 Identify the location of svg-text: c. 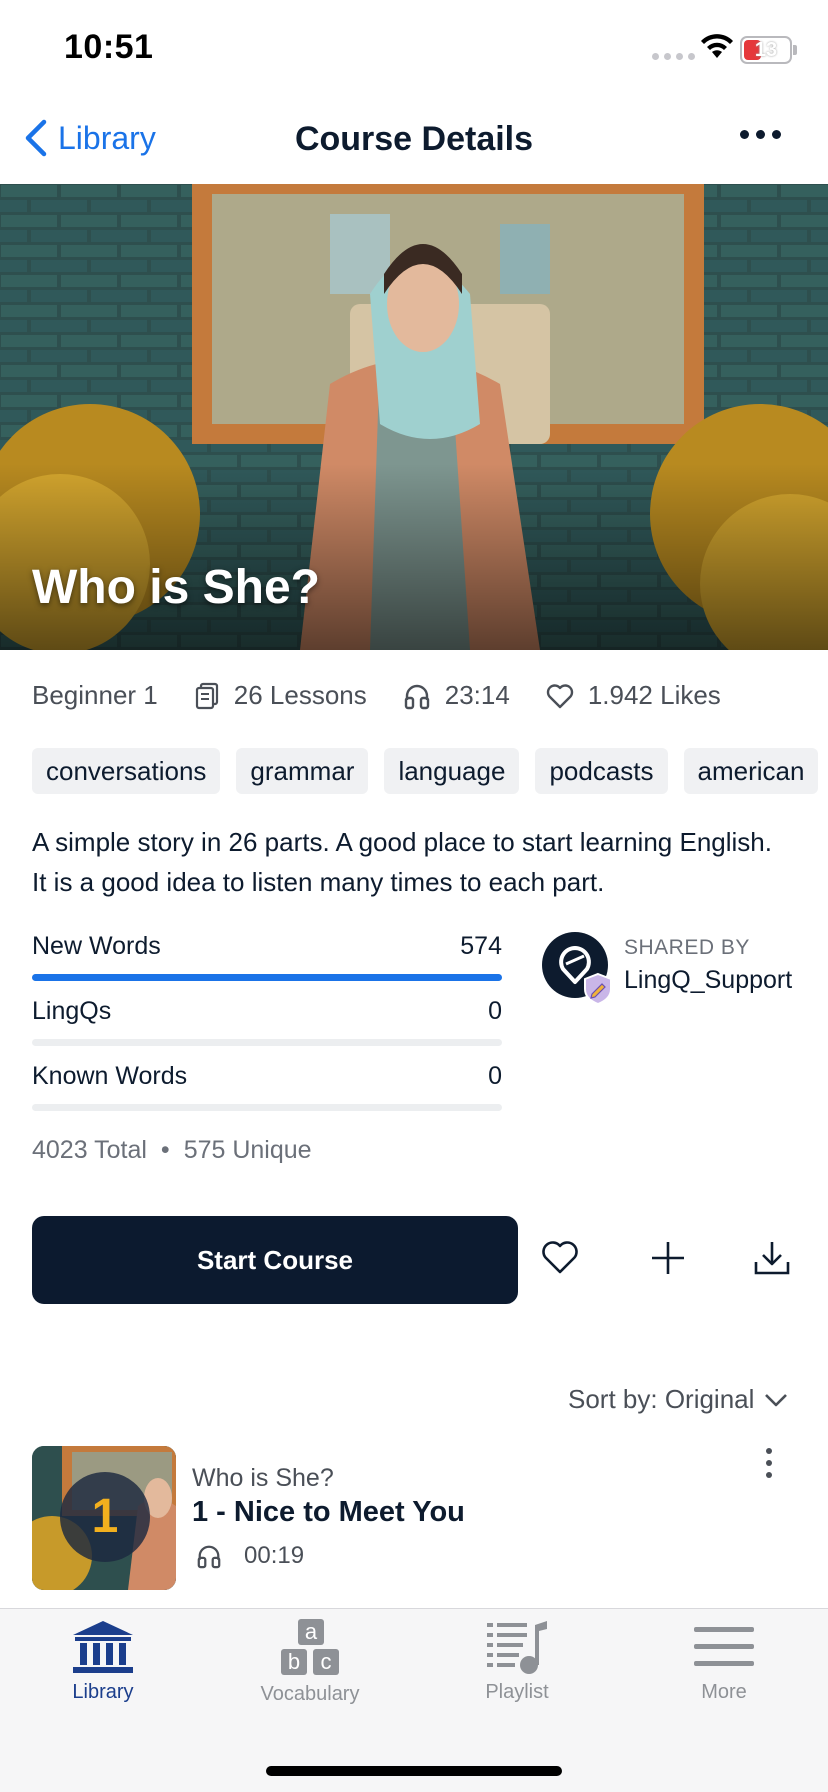
(326, 1661).